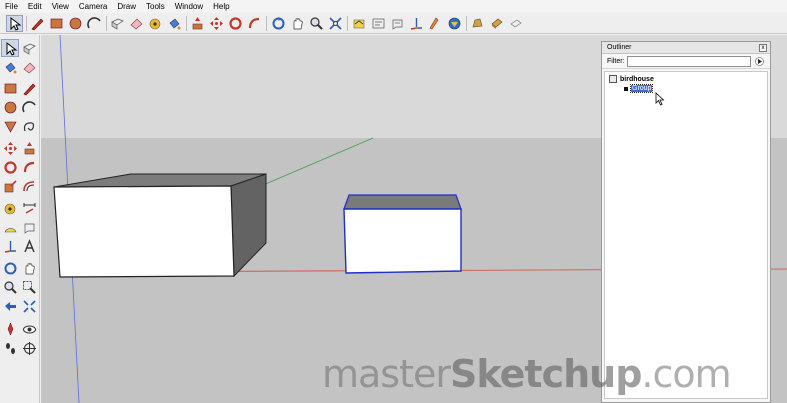 Image resolution: width=787 pixels, height=403 pixels. What do you see at coordinates (10, 329) in the screenshot?
I see `lt-position-camera-button` at bounding box center [10, 329].